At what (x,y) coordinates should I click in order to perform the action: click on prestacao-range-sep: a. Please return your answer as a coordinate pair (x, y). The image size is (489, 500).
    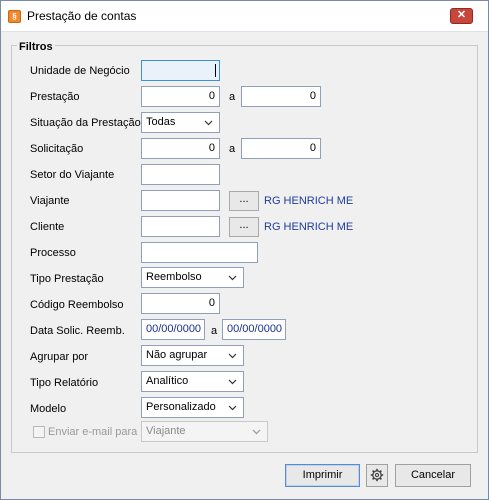
    Looking at the image, I should click on (232, 97).